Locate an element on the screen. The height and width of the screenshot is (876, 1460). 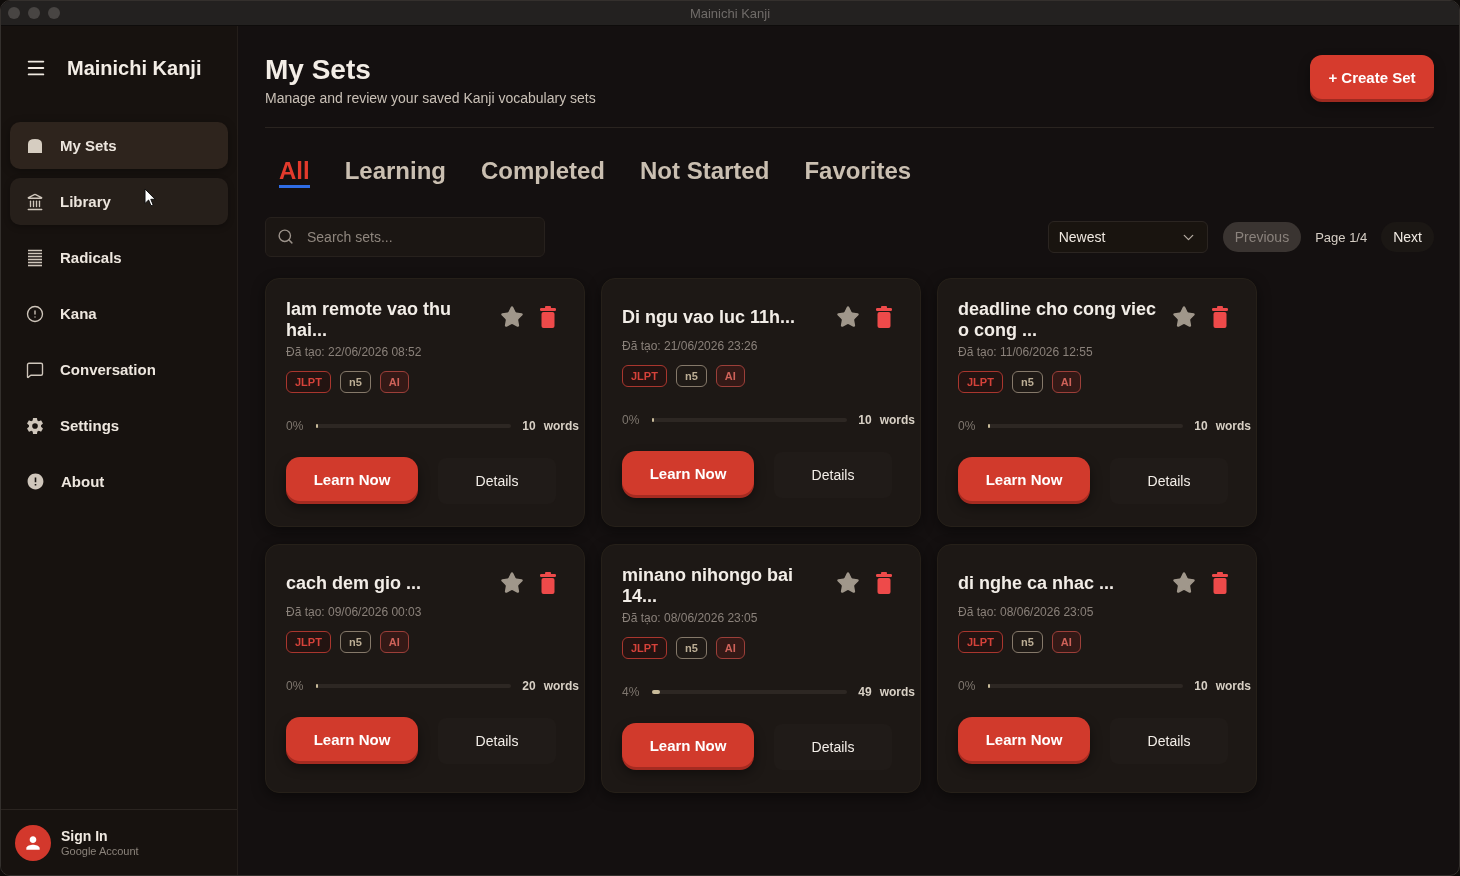
filter-tab: Favorites is located at coordinates (858, 172).